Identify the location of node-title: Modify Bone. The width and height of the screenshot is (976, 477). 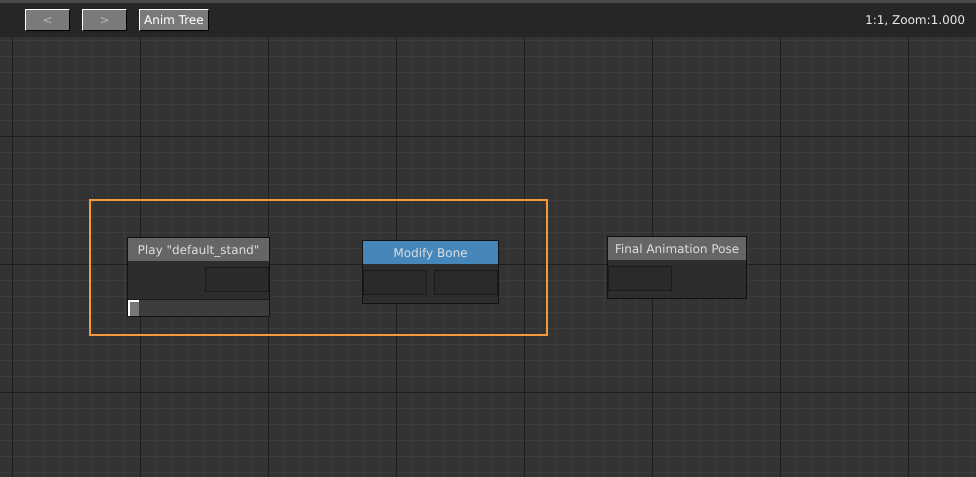
(430, 252).